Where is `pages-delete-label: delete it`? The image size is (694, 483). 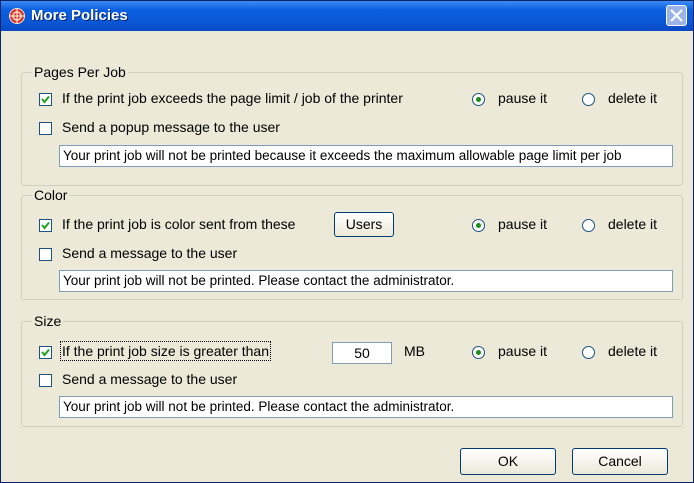 pages-delete-label: delete it is located at coordinates (632, 98).